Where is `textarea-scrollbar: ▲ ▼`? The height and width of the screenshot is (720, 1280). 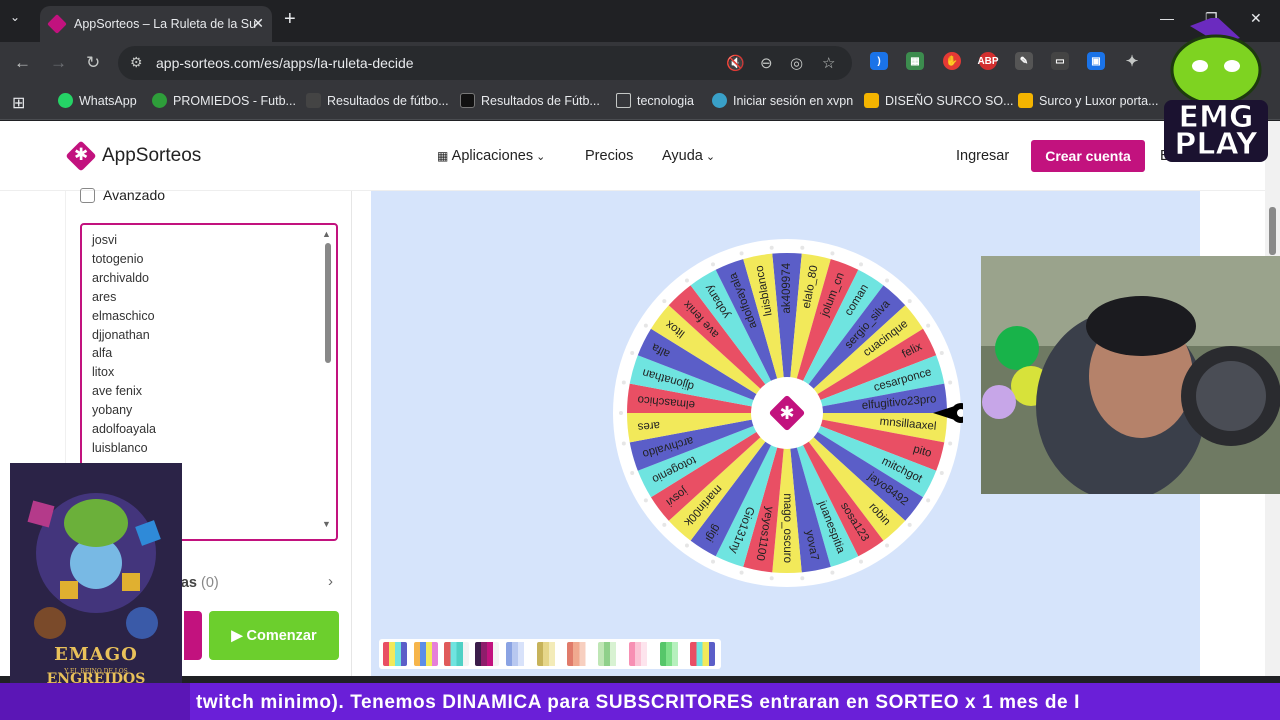 textarea-scrollbar: ▲ ▼ is located at coordinates (328, 382).